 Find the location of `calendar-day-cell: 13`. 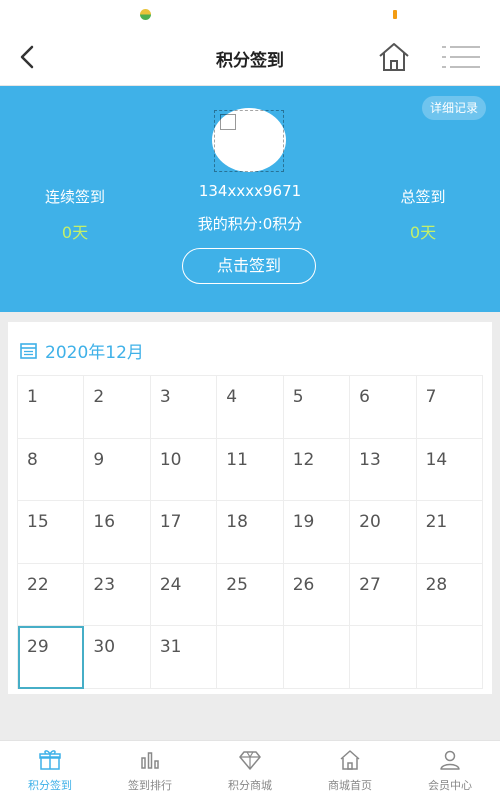

calendar-day-cell: 13 is located at coordinates (383, 470).